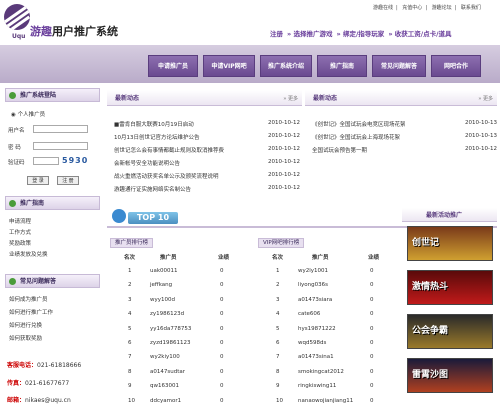 This screenshot has height=413, width=500. I want to click on nav-netcafe: 网吧合作, so click(456, 66).